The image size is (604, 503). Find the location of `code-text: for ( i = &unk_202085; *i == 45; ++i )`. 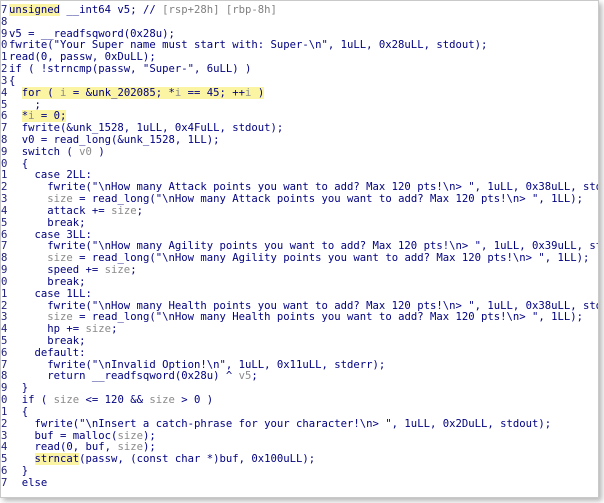

code-text: for ( i = &unk_202085; *i == 45; ++i ) is located at coordinates (137, 93).